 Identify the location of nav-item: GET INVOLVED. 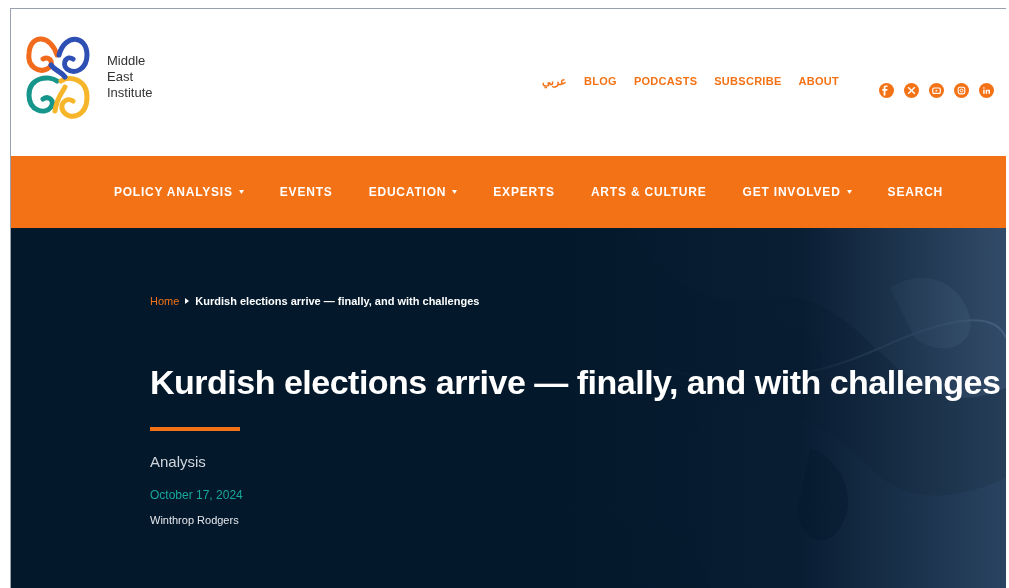
(797, 192).